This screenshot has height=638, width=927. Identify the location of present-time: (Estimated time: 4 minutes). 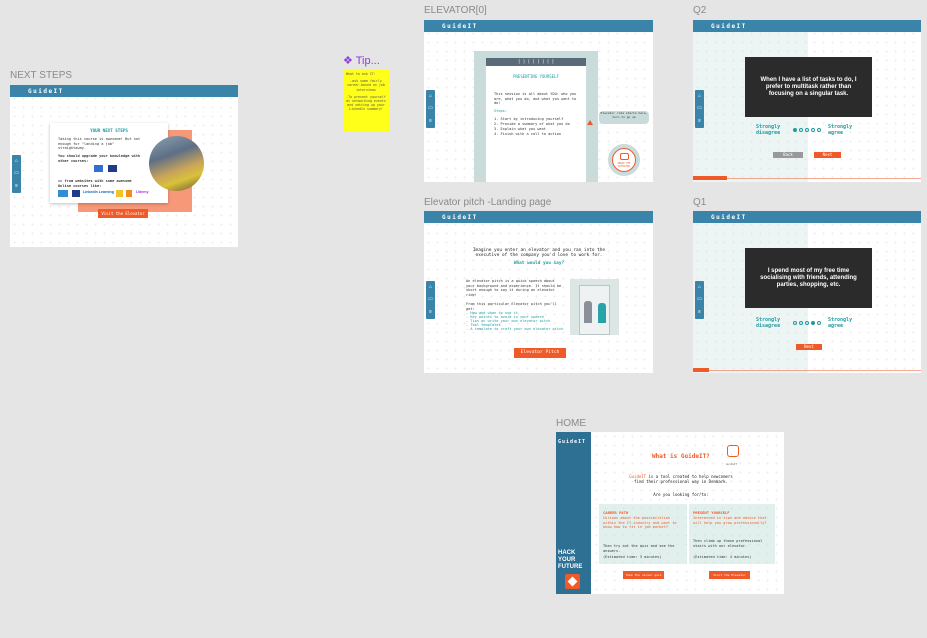
(722, 557).